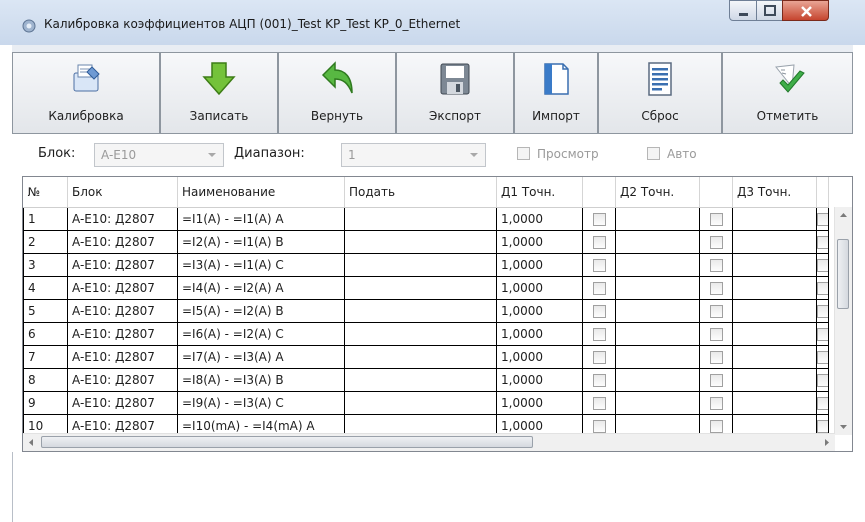 The image size is (865, 522). Describe the element at coordinates (261, 288) in the screenshot. I see `row-name-cell: =I4(A) - =I2(A) A` at that location.